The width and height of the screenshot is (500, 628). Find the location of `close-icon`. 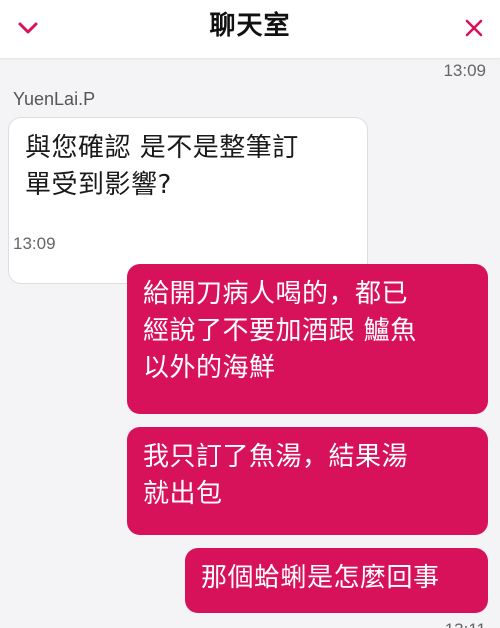

close-icon is located at coordinates (474, 28).